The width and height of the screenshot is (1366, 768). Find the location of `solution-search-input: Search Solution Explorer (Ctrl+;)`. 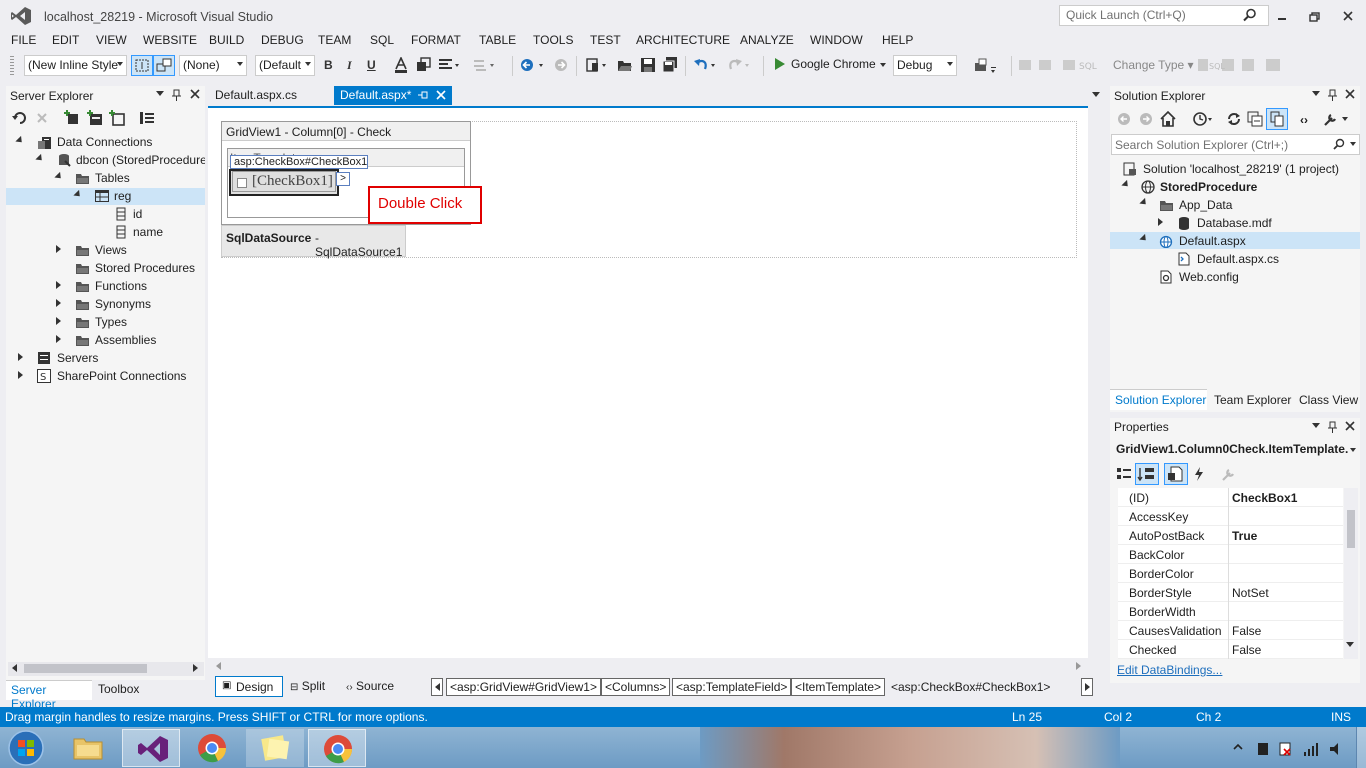

solution-search-input: Search Solution Explorer (Ctrl+;) is located at coordinates (1235, 144).